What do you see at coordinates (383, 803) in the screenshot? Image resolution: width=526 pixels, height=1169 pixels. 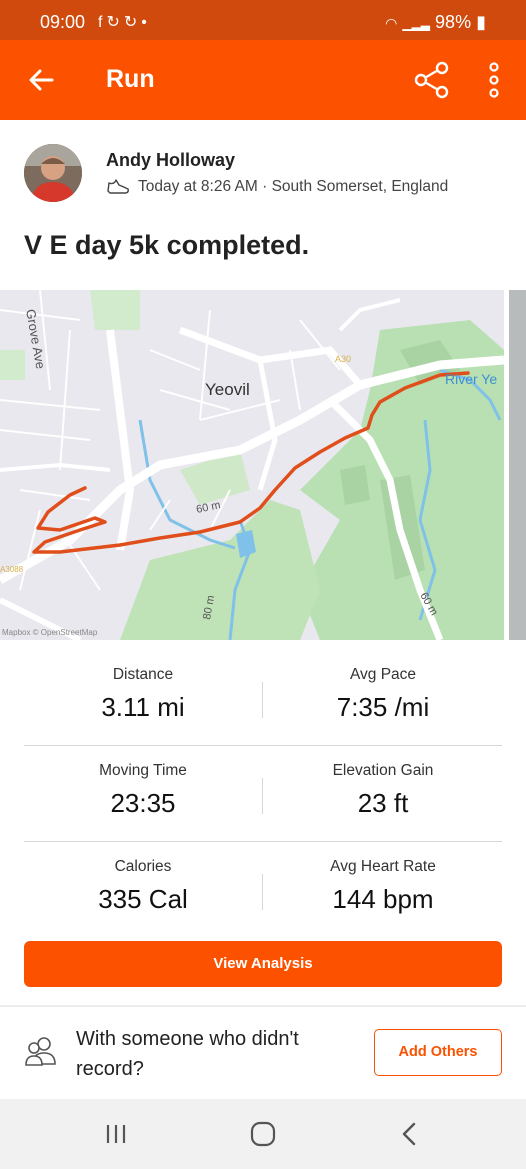 I see `stat-value: 23 ft` at bounding box center [383, 803].